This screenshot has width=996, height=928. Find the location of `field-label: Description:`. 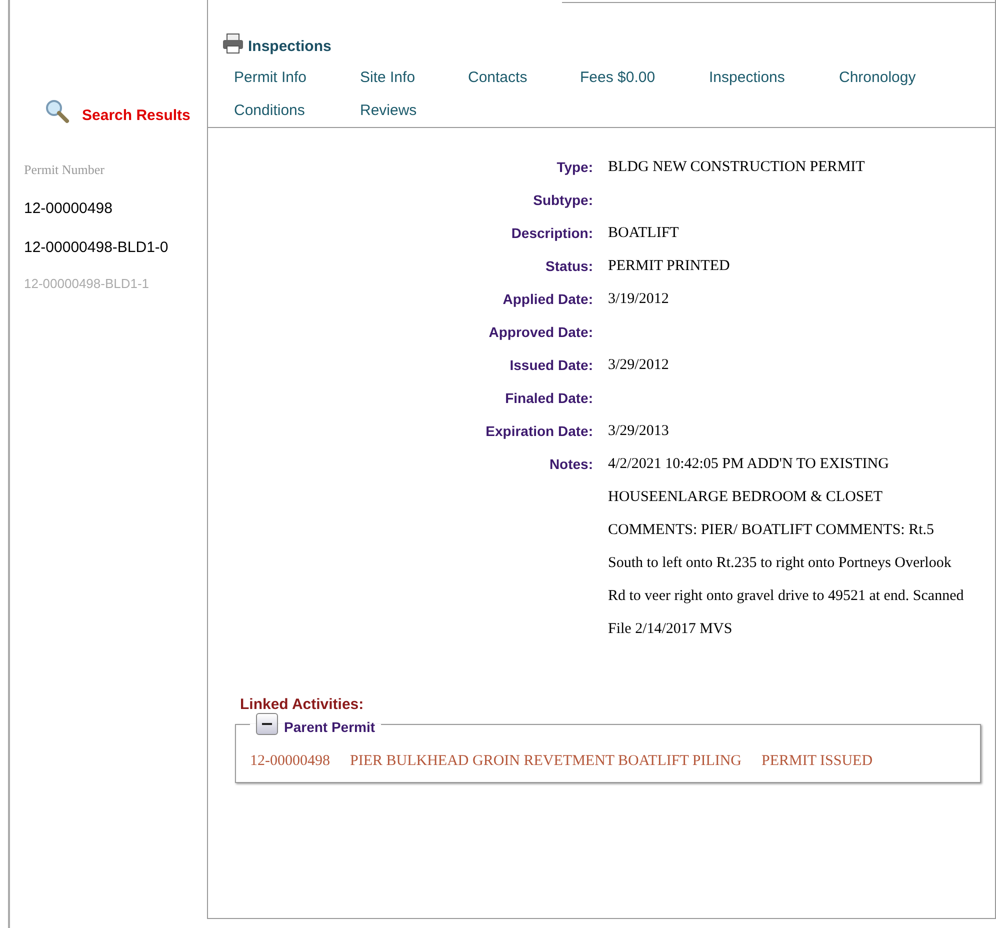

field-label: Description: is located at coordinates (551, 233).